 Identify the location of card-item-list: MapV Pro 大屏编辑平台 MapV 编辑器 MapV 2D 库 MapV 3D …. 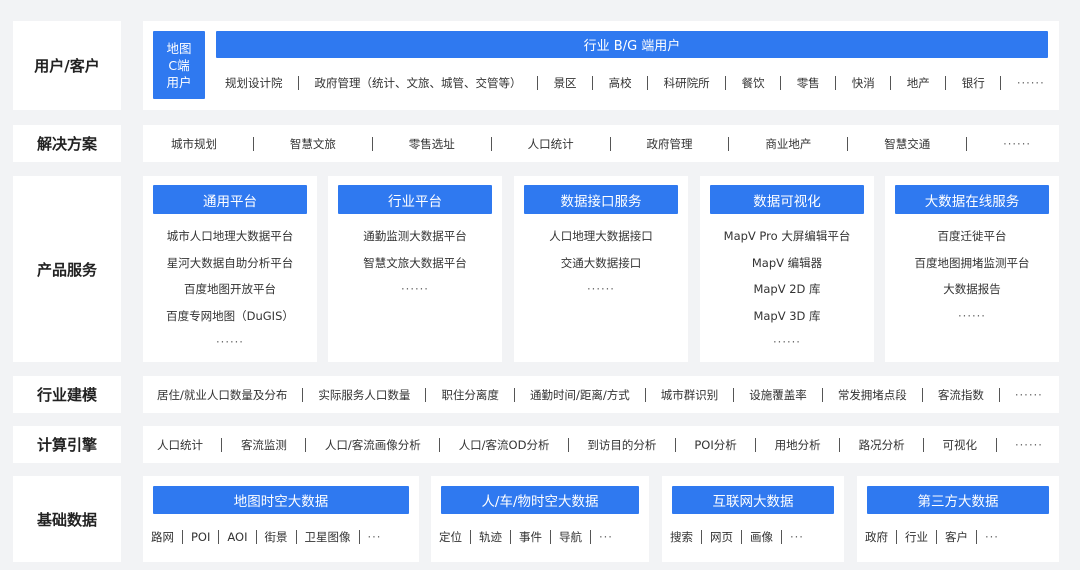
(787, 292).